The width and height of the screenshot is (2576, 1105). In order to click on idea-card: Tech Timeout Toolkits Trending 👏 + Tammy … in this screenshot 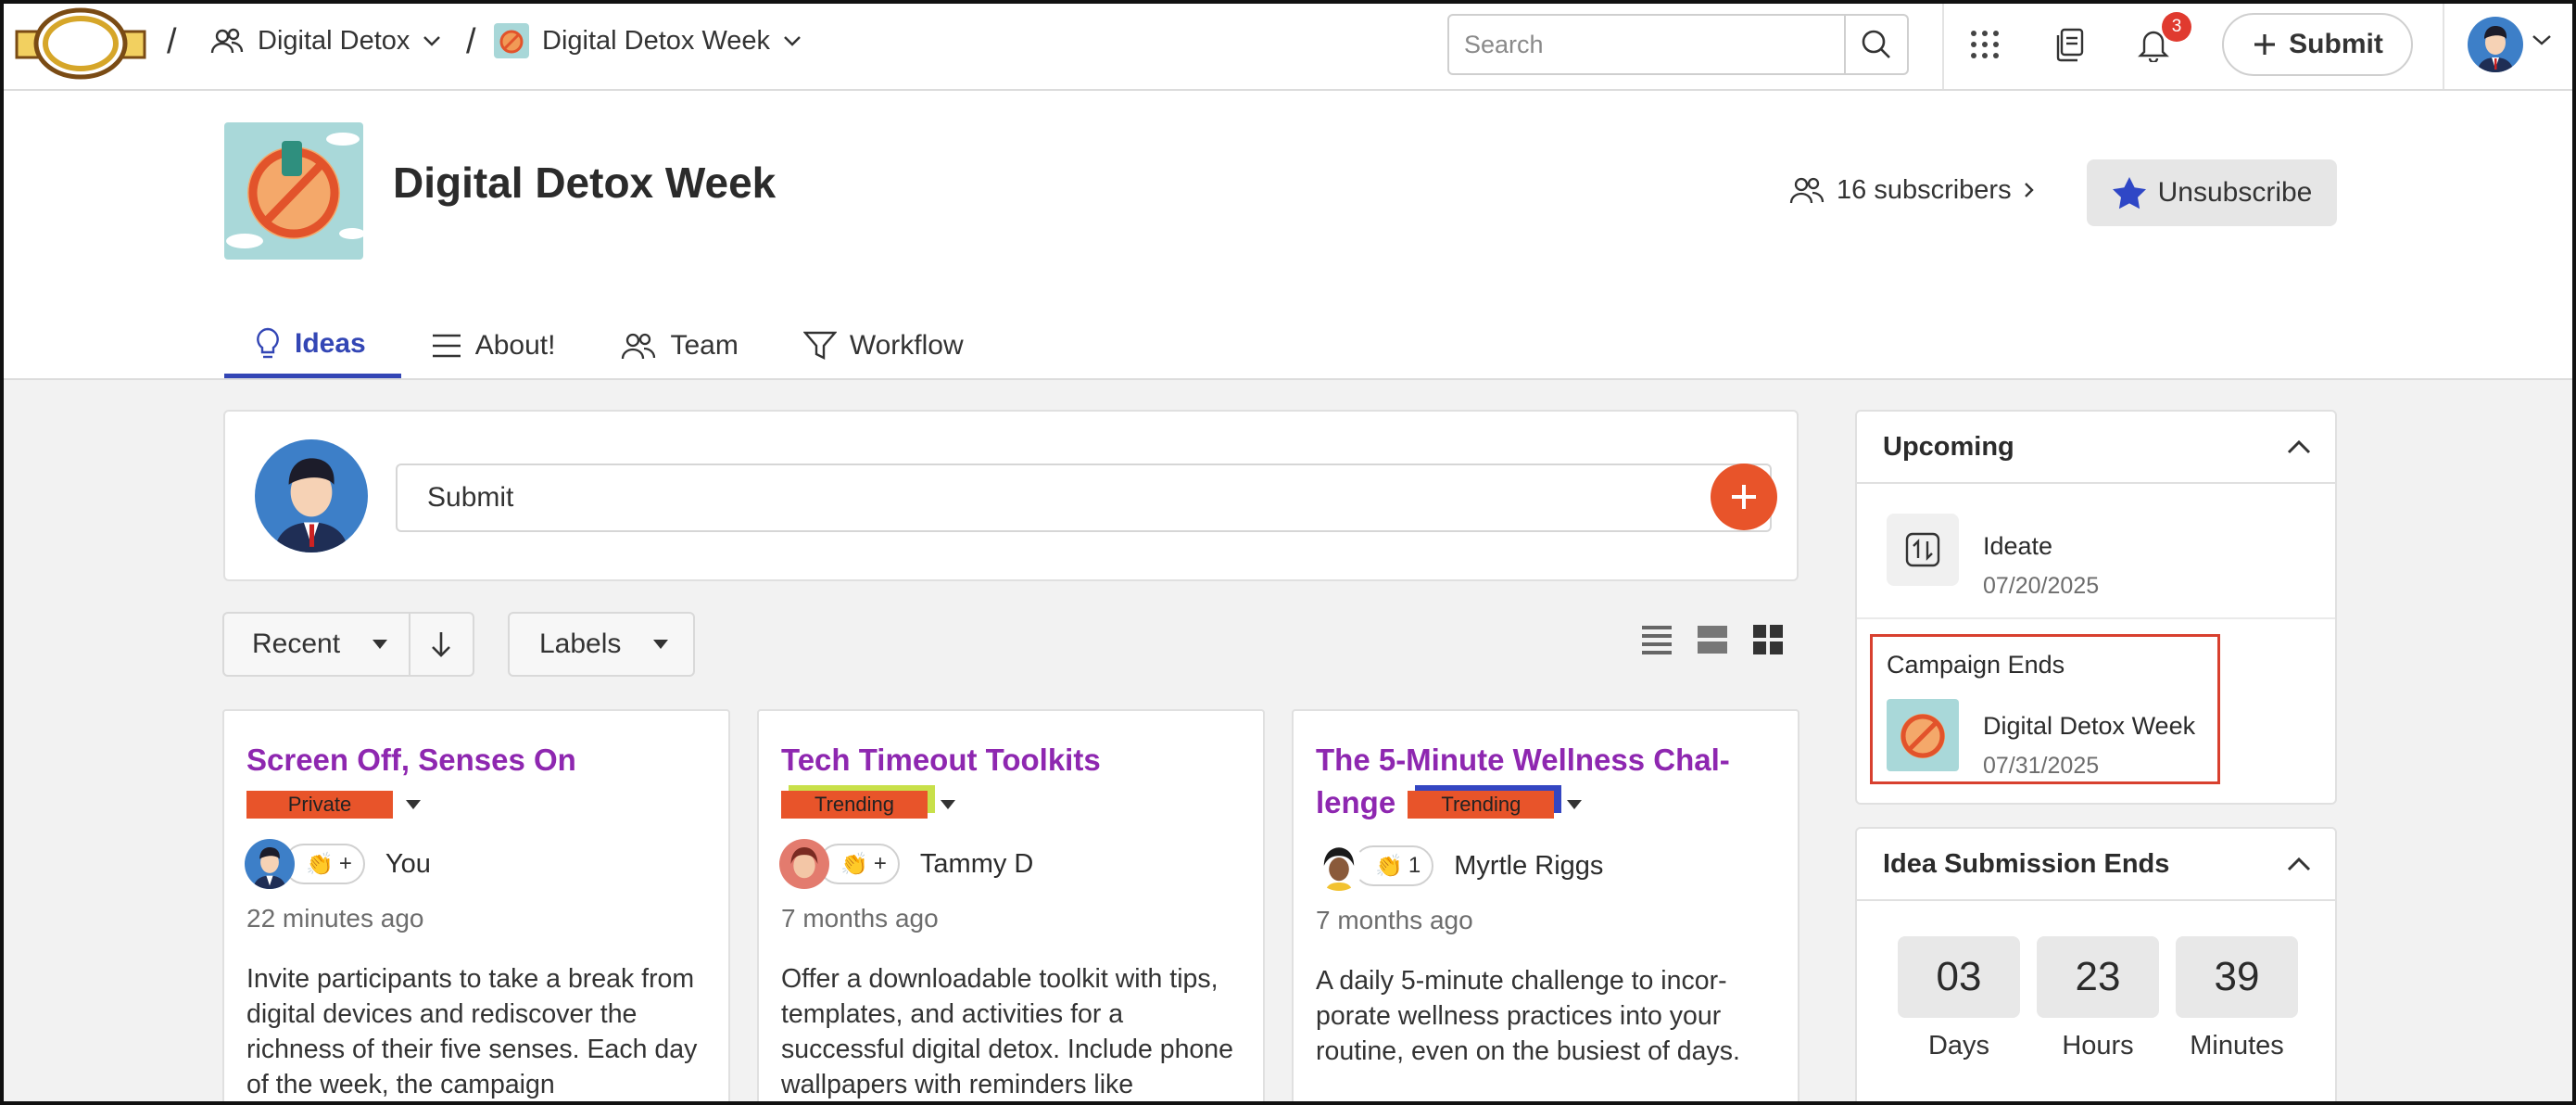, I will do `click(1011, 907)`.